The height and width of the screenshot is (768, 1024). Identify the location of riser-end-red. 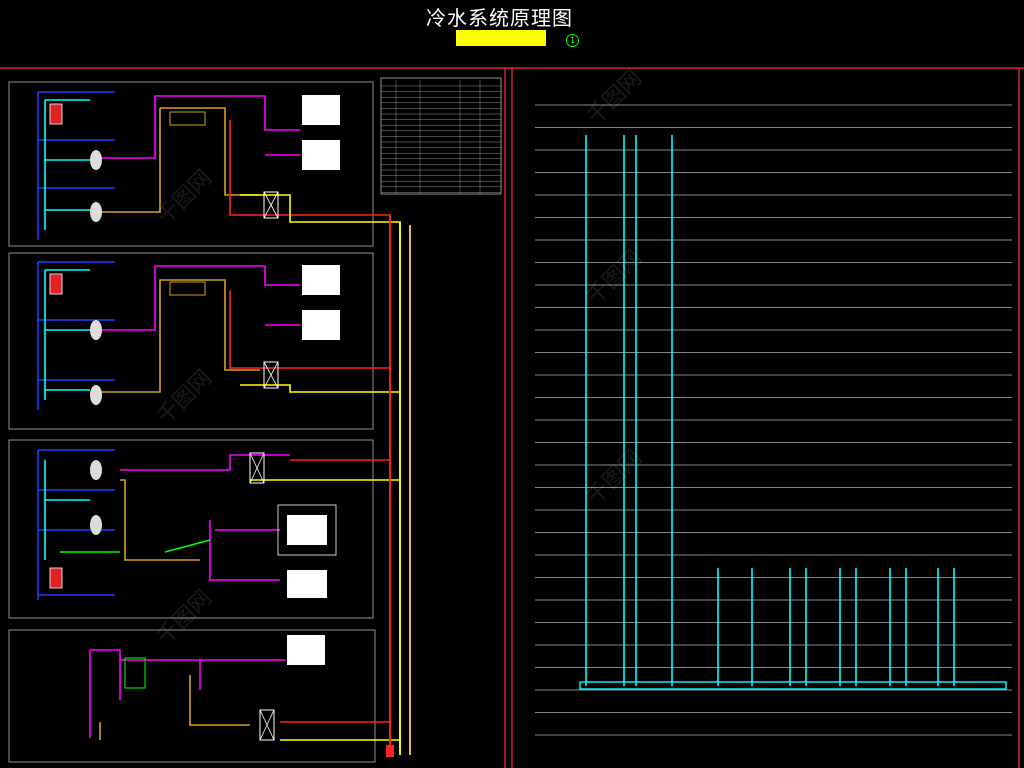
(390, 751).